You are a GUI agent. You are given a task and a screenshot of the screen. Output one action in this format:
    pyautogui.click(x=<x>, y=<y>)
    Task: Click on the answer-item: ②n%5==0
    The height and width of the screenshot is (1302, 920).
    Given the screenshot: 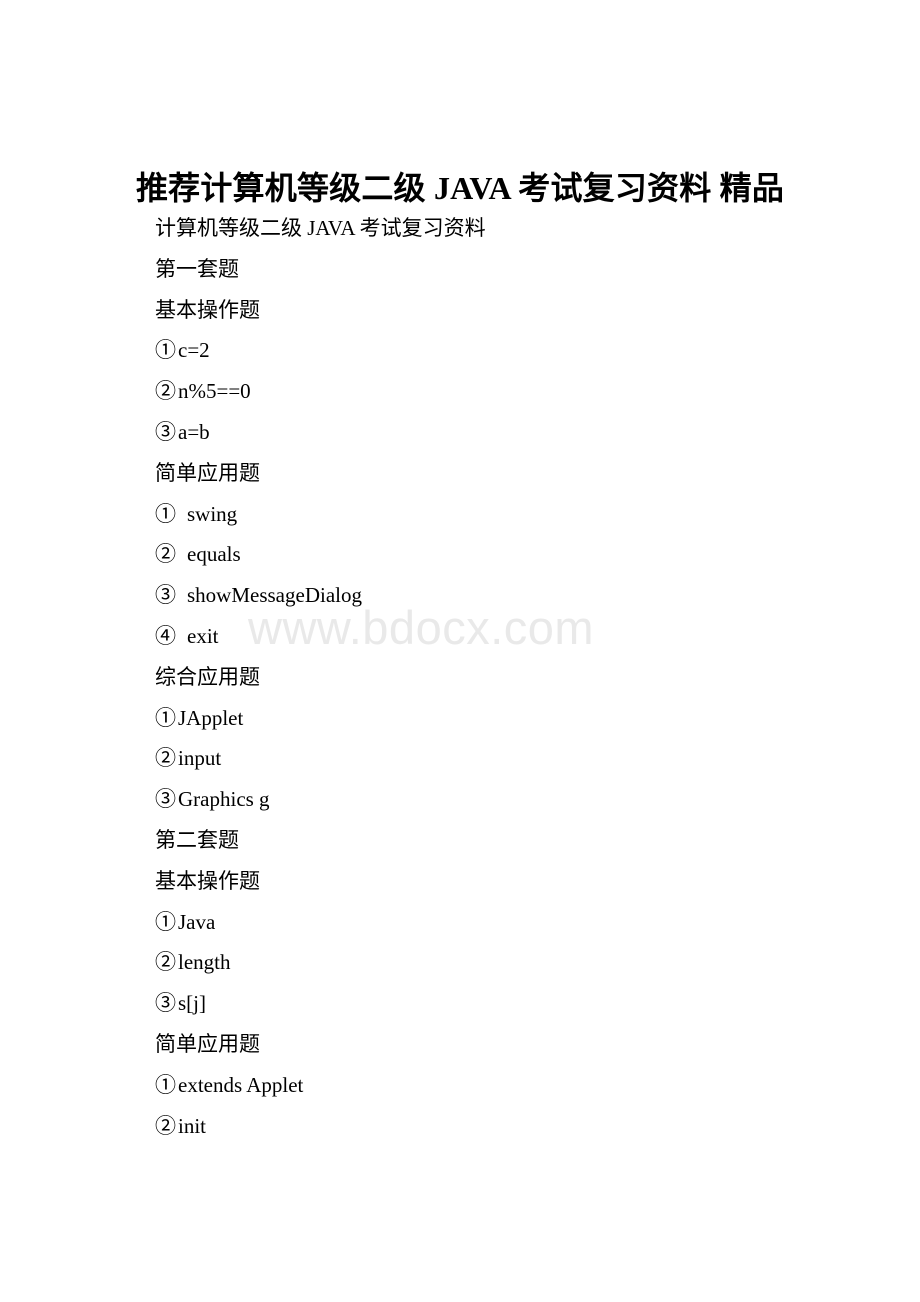 What is the action you would take?
    pyautogui.click(x=505, y=391)
    